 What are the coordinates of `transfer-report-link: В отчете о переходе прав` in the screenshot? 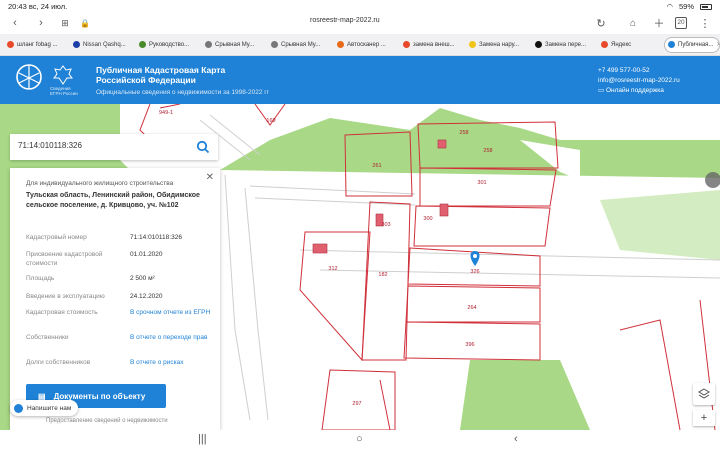 It's located at (173, 337).